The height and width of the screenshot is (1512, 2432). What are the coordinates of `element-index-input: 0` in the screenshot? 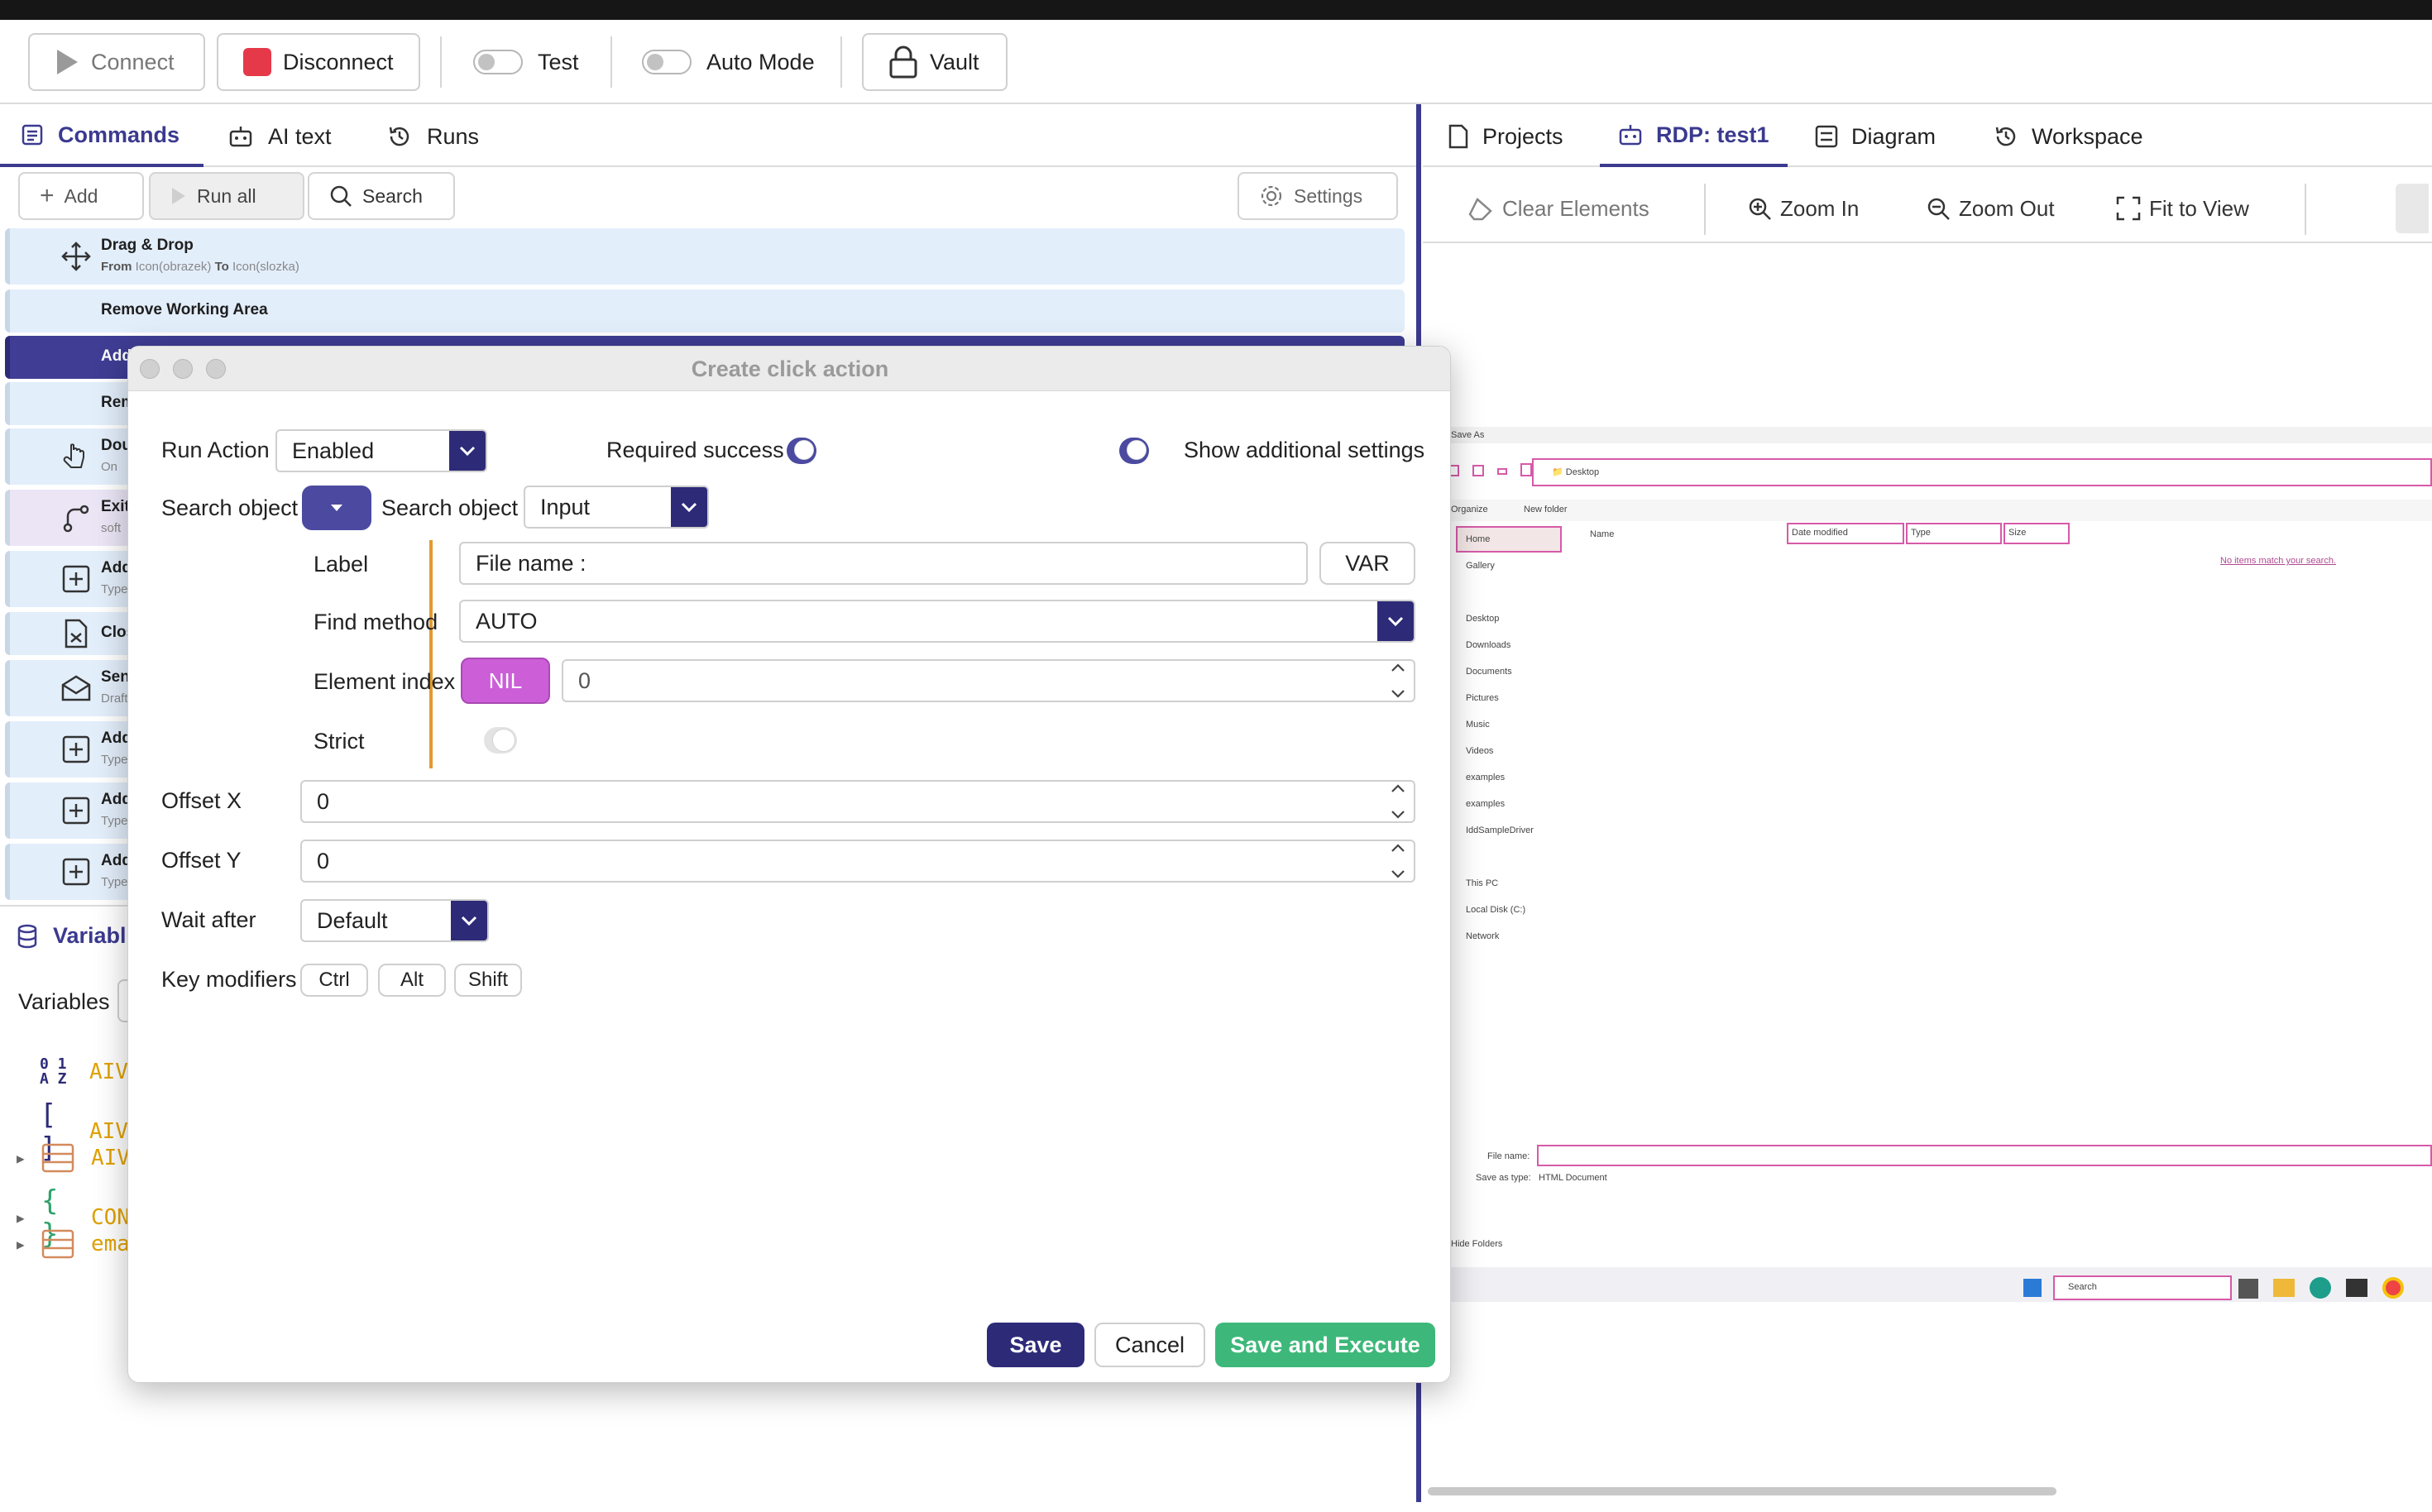 It's located at (988, 680).